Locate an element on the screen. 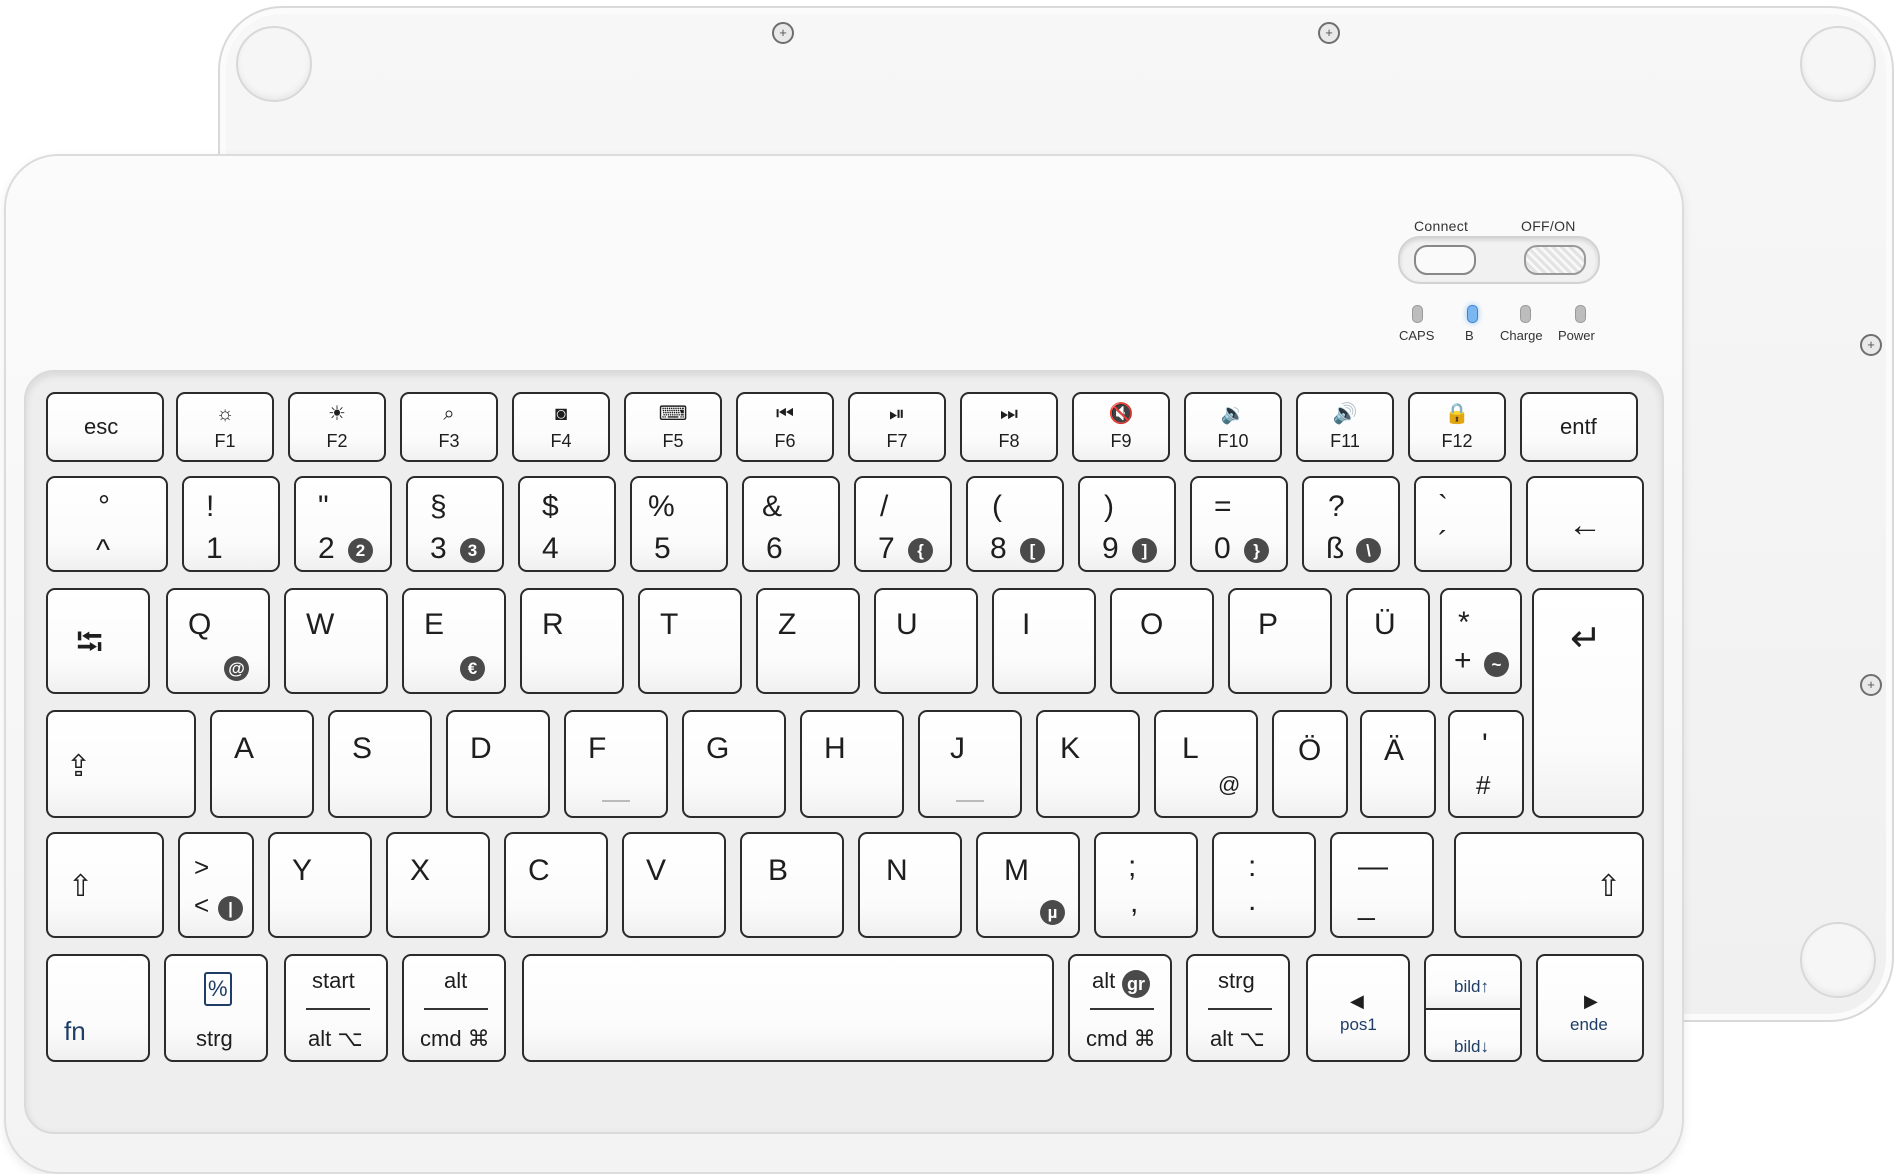 The width and height of the screenshot is (1900, 1174). key-circumflex: ° ^ is located at coordinates (107, 524).